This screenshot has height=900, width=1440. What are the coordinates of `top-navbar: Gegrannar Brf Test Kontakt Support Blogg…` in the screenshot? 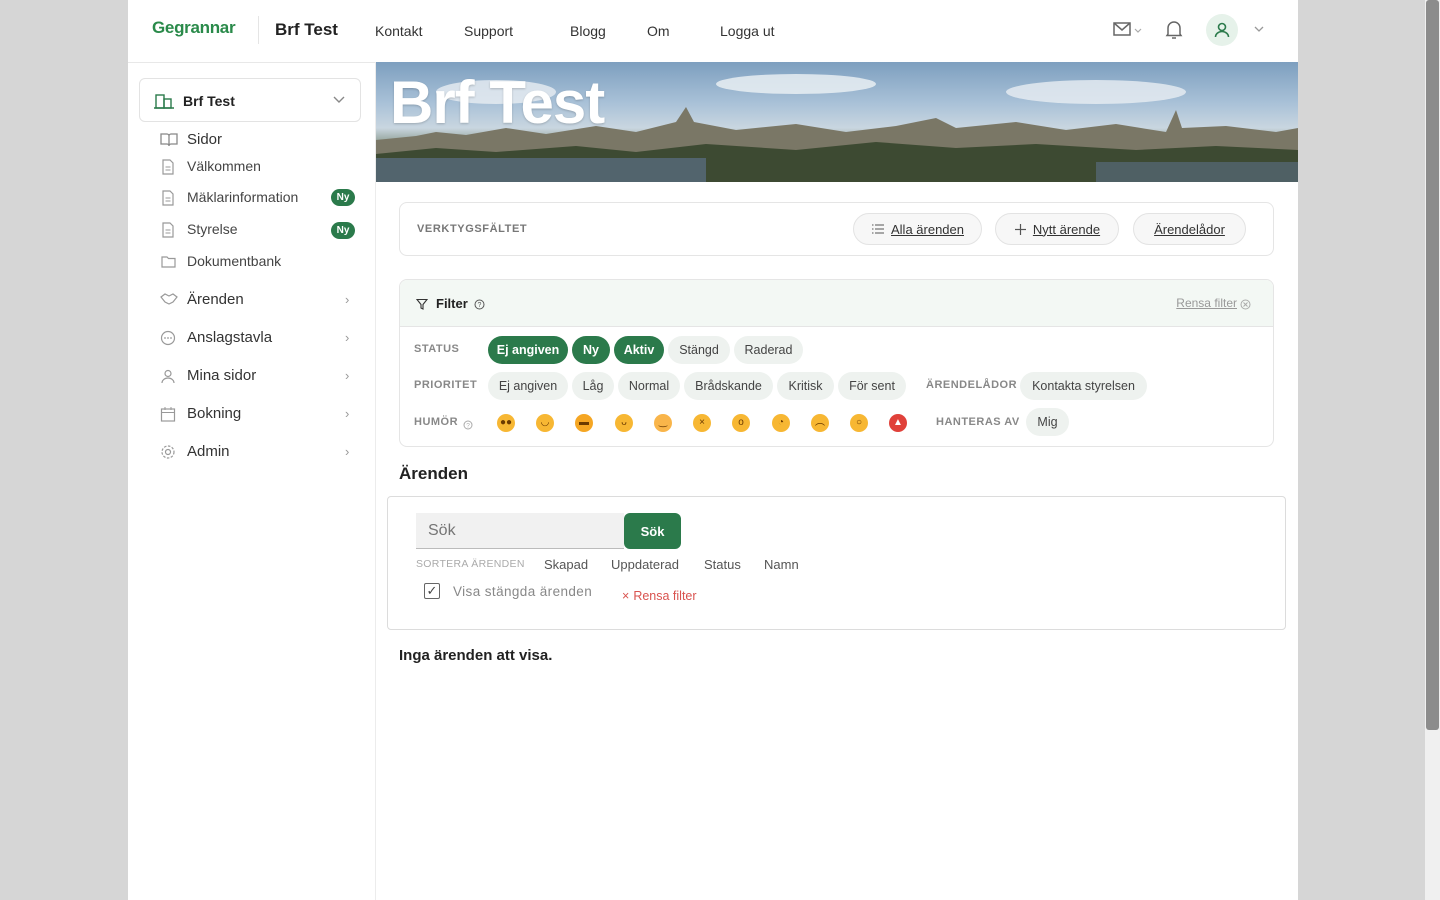 It's located at (713, 31).